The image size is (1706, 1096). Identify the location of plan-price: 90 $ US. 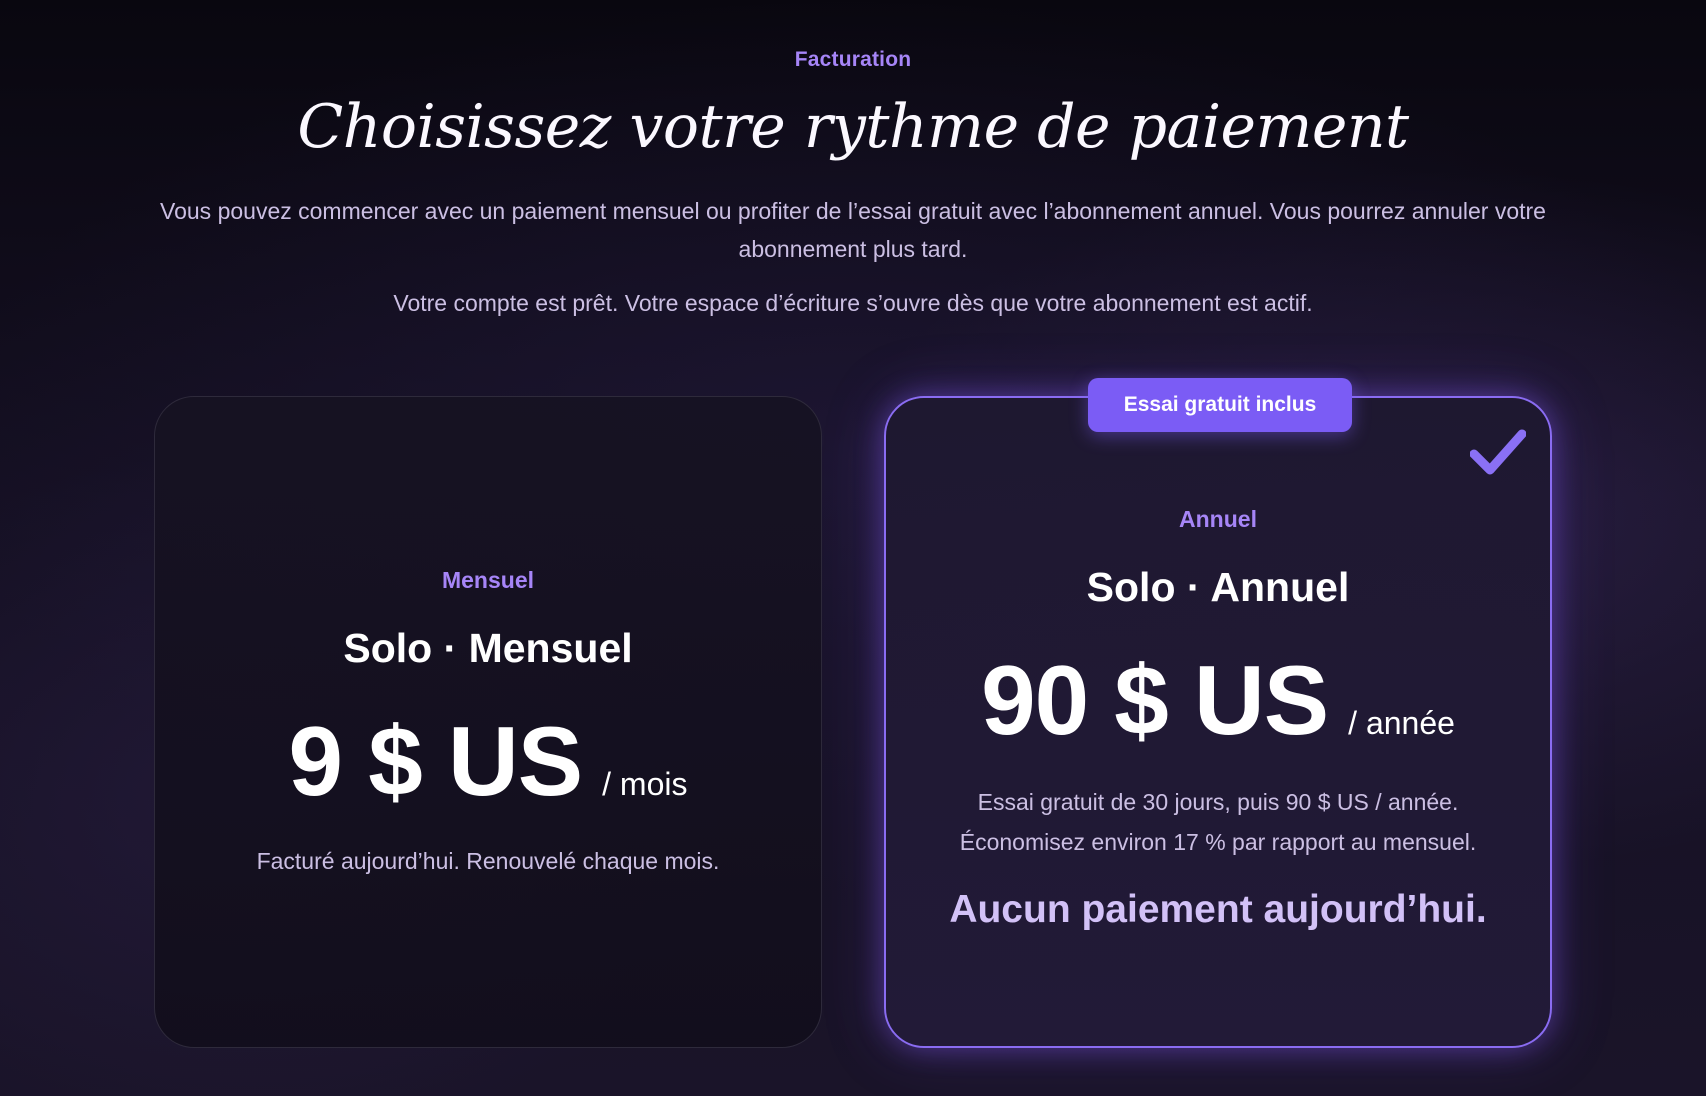
(1155, 700).